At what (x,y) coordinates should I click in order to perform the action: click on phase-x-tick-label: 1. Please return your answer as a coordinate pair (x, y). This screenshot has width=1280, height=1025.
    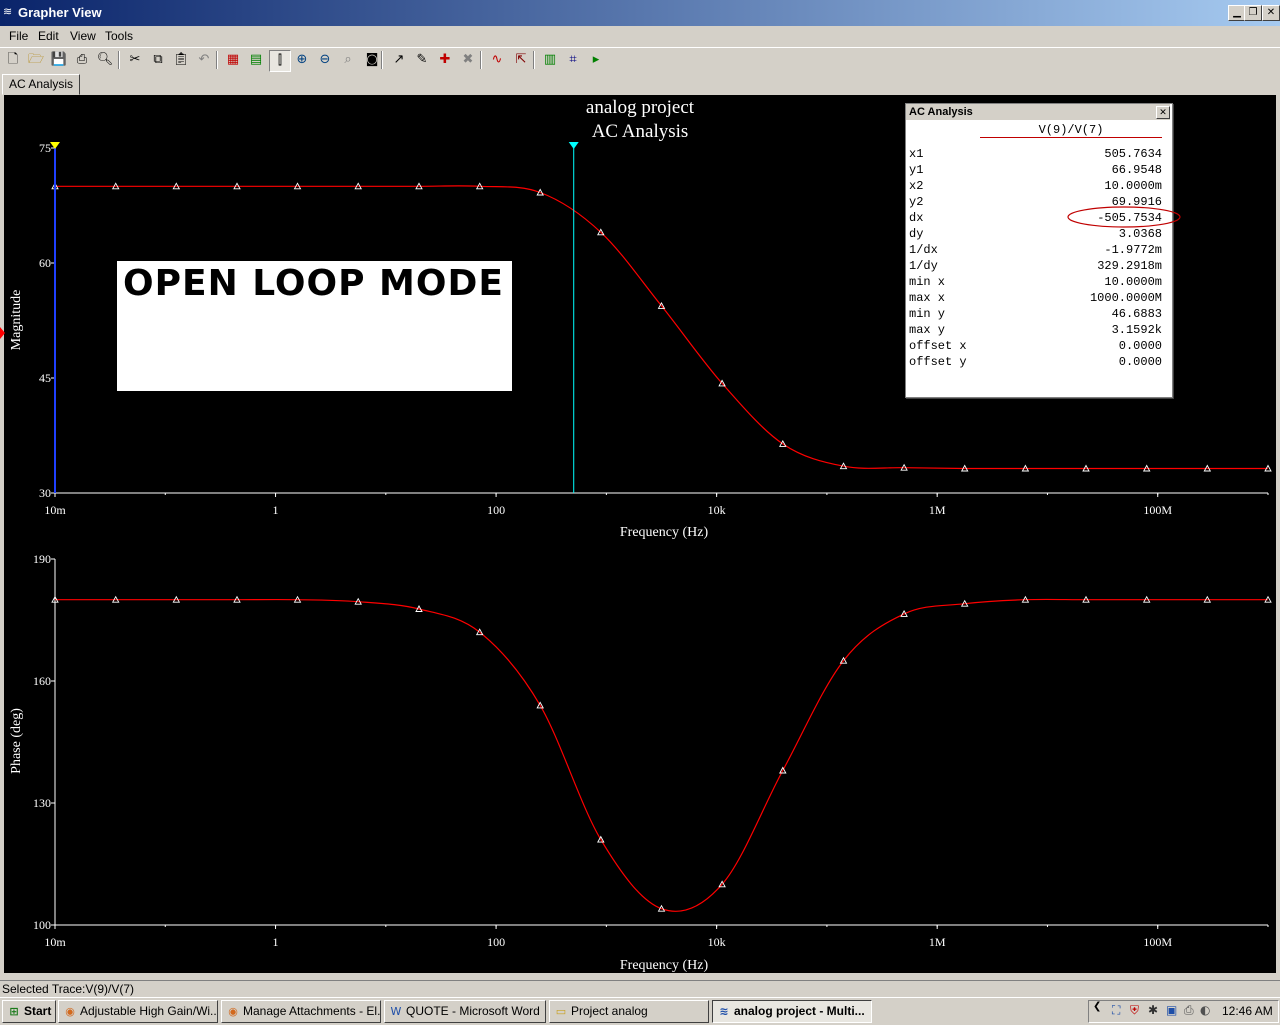
    Looking at the image, I should click on (276, 942).